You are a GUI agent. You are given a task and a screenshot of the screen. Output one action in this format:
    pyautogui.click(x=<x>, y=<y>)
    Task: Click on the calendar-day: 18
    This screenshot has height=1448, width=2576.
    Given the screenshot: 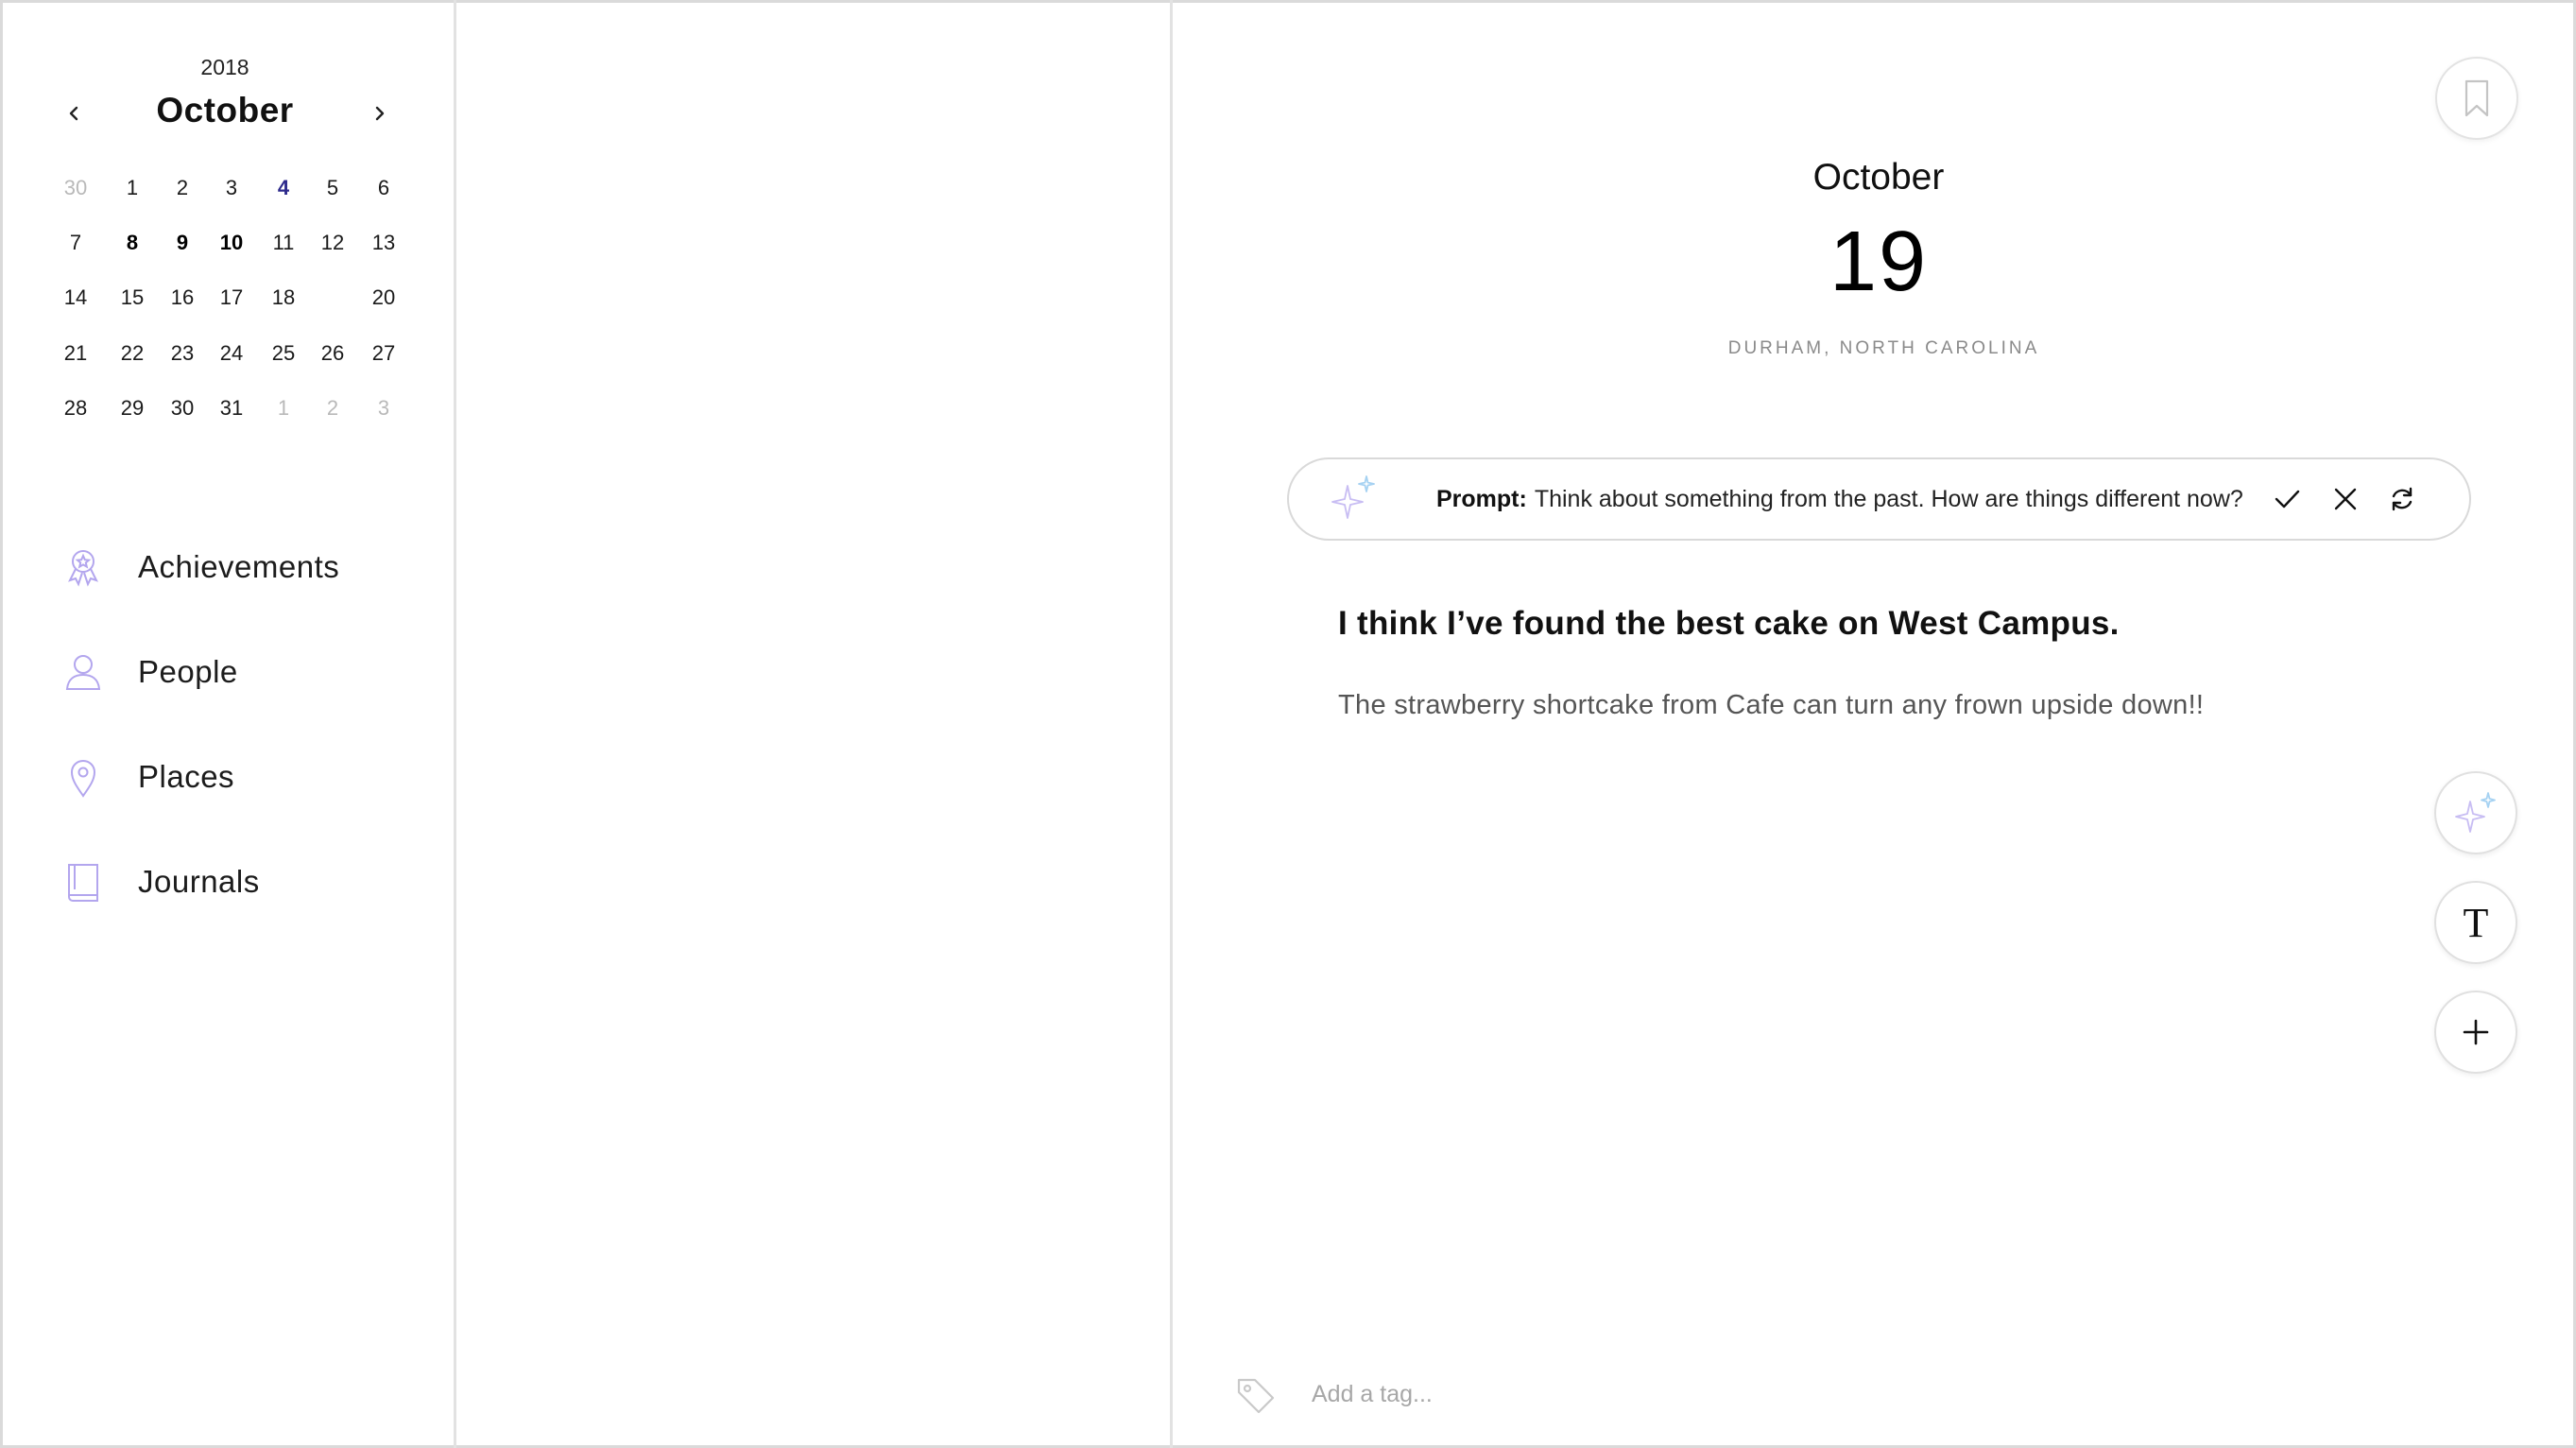 What is the action you would take?
    pyautogui.click(x=283, y=297)
    